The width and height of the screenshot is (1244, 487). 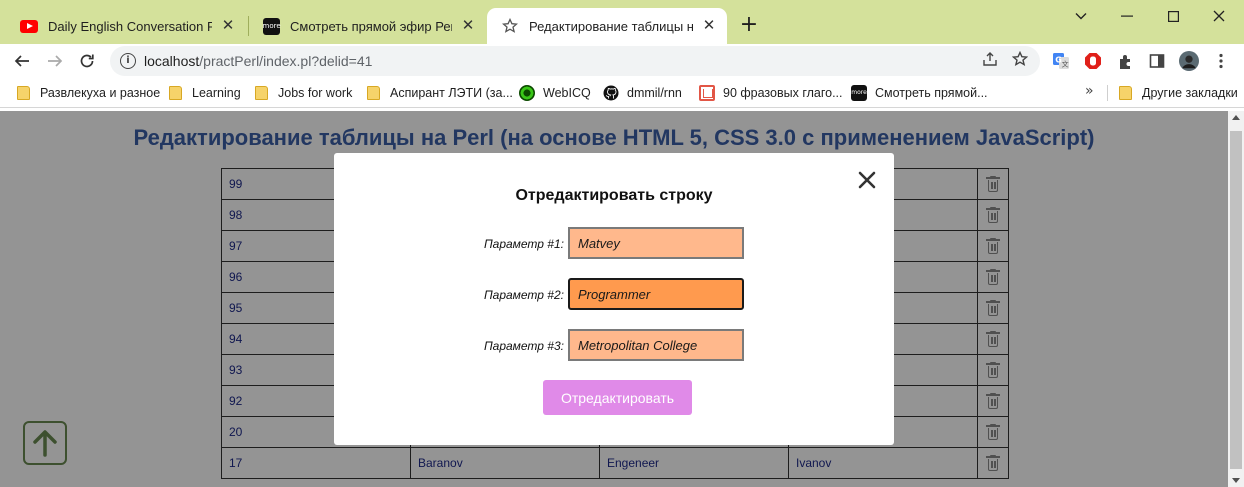 I want to click on svg-text: 文, so click(x=1065, y=64).